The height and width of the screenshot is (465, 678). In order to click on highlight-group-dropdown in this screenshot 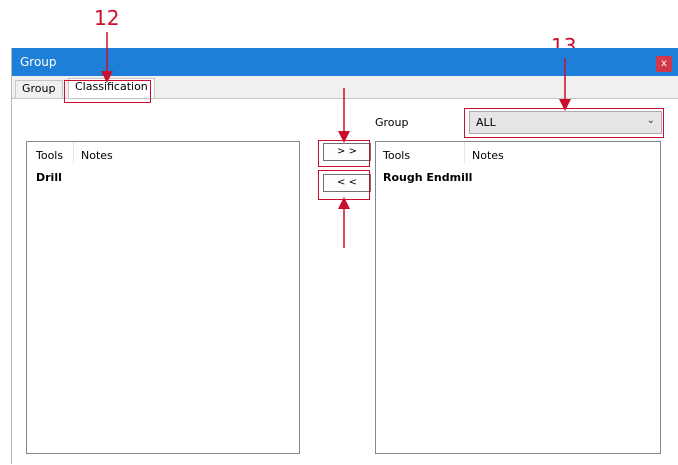, I will do `click(564, 123)`.